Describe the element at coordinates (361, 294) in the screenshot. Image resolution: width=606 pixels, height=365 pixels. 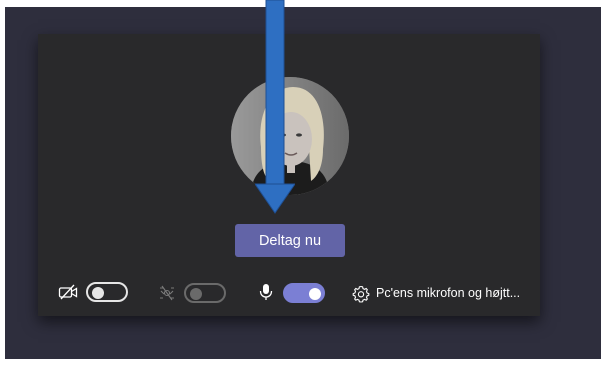
I see `gear-icon` at that location.